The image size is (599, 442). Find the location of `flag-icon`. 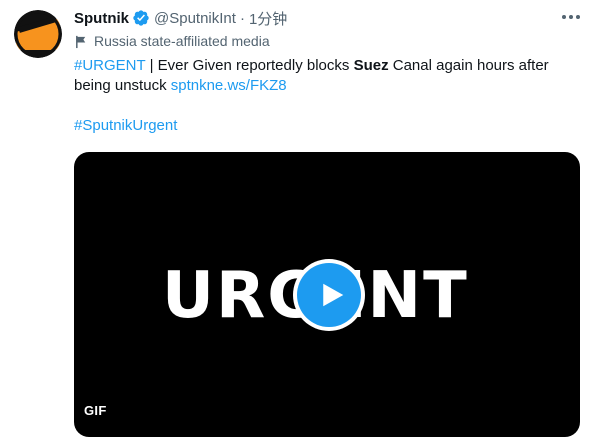

flag-icon is located at coordinates (81, 41).